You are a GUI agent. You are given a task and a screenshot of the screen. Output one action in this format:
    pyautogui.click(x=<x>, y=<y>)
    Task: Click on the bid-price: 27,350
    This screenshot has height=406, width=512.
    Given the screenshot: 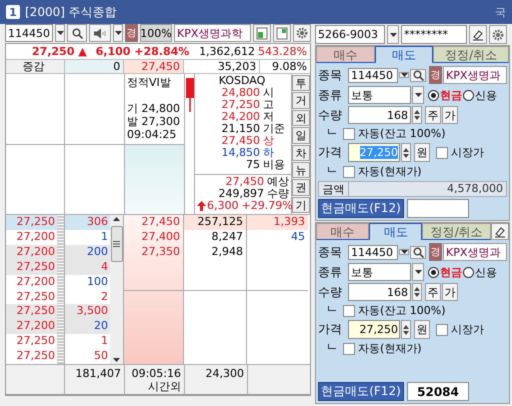 What is the action you would take?
    pyautogui.click(x=160, y=252)
    